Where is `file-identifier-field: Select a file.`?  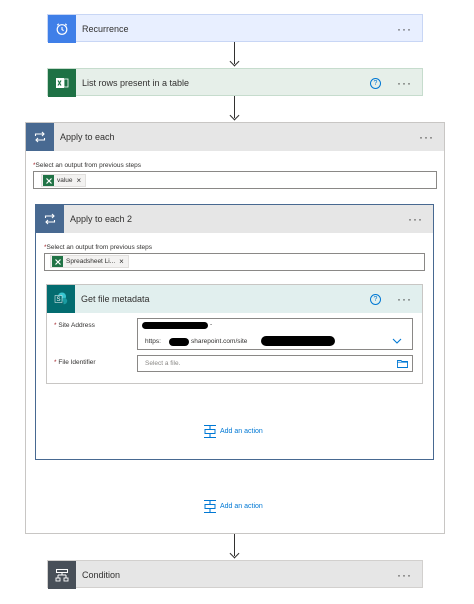 file-identifier-field: Select a file. is located at coordinates (275, 363).